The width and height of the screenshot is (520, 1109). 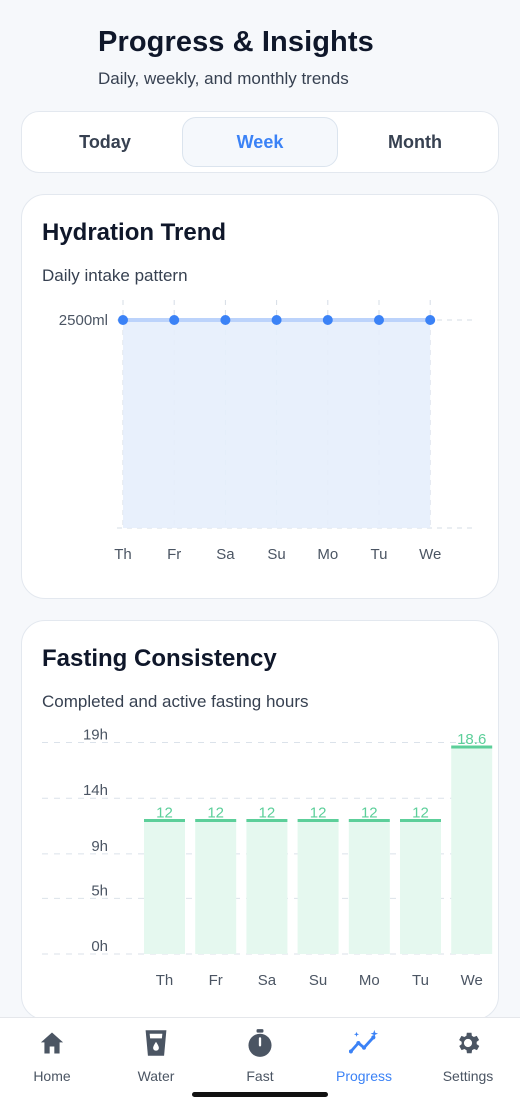 I want to click on home-indicator, so click(x=260, y=1094).